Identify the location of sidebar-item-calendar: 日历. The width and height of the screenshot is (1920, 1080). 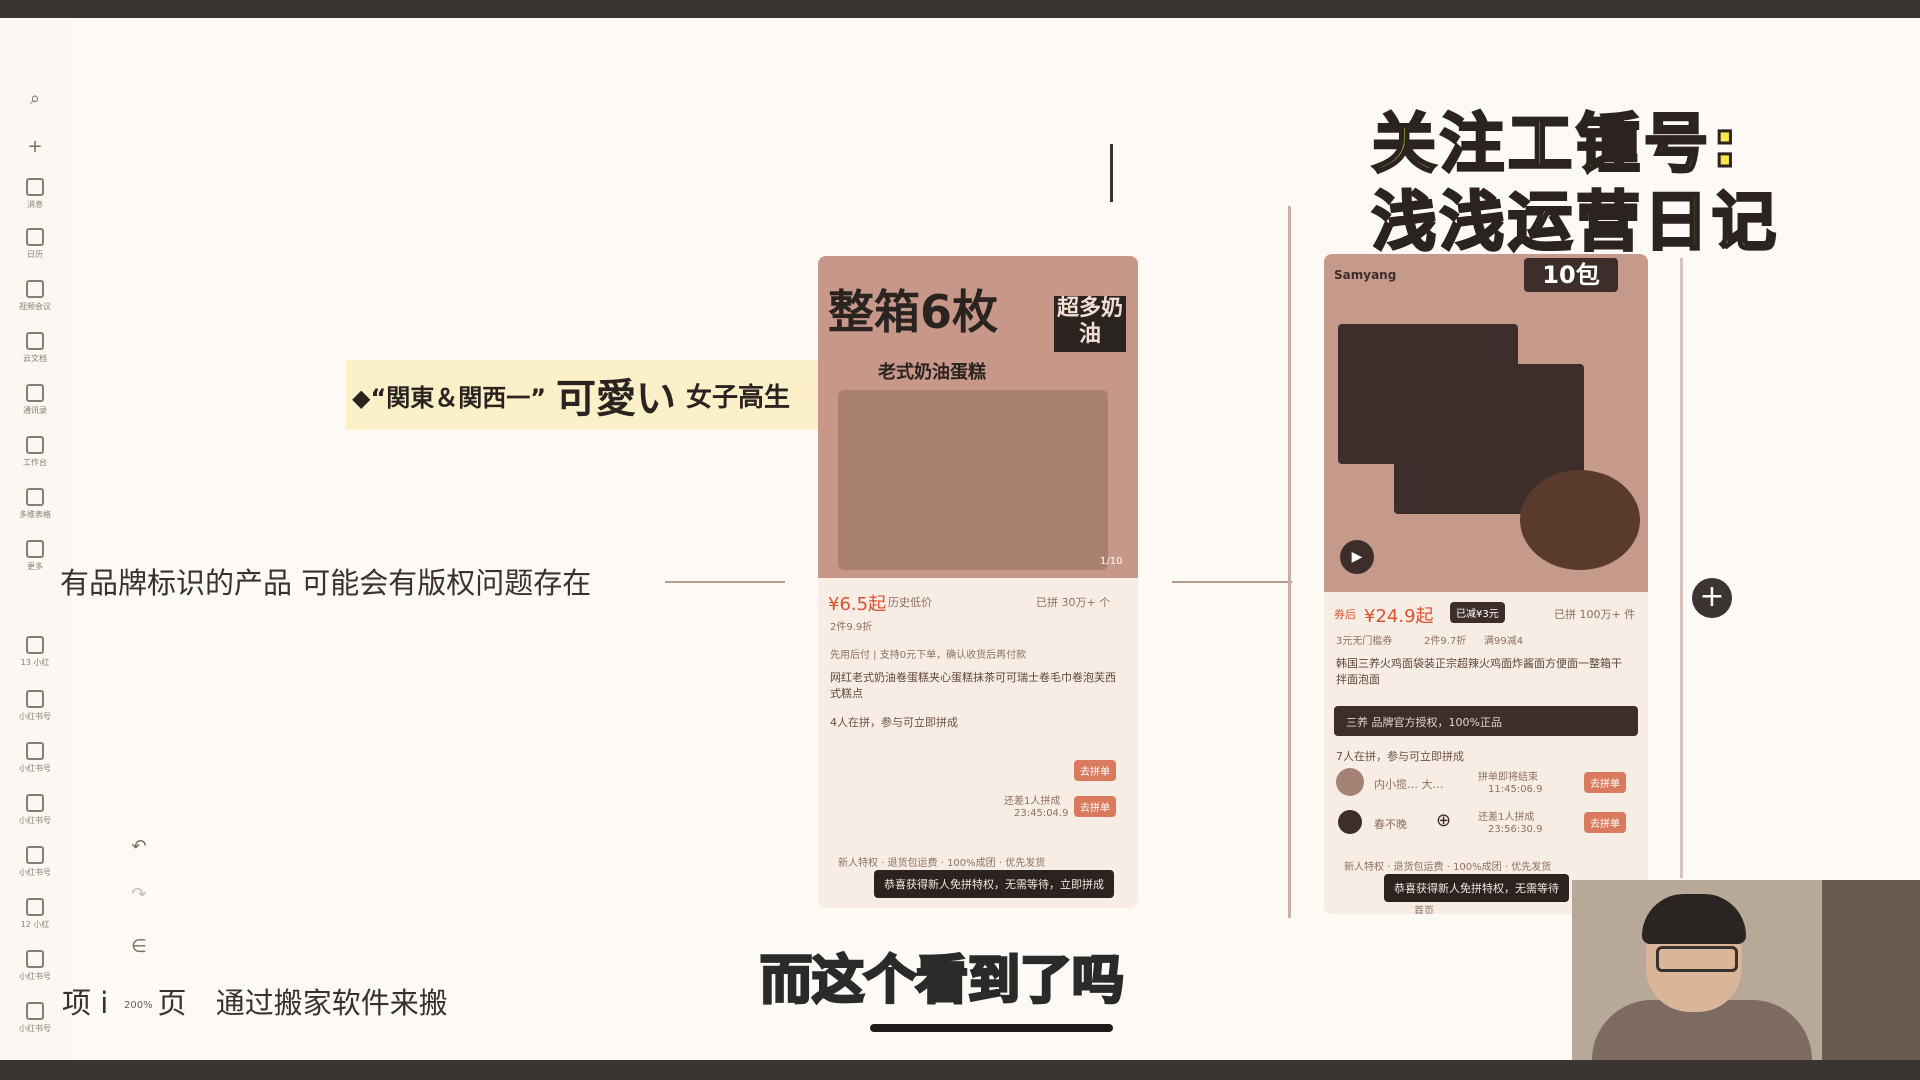
(35, 244).